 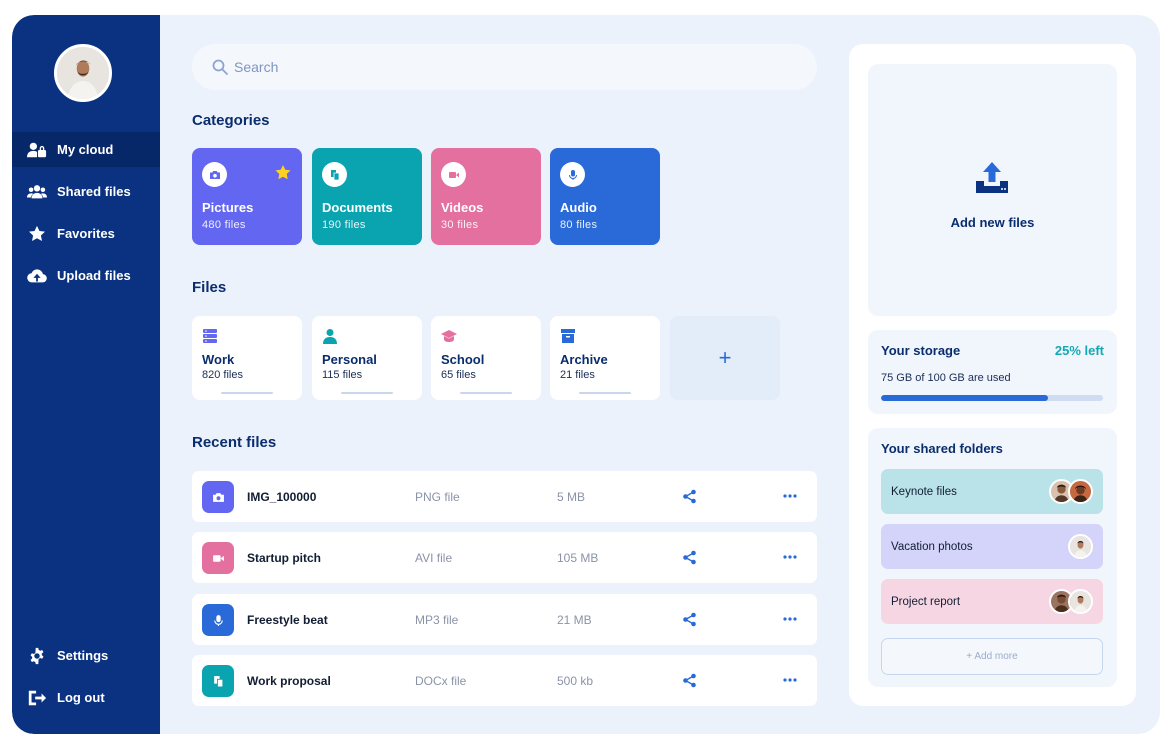 I want to click on category-name: Pictures, so click(x=228, y=207).